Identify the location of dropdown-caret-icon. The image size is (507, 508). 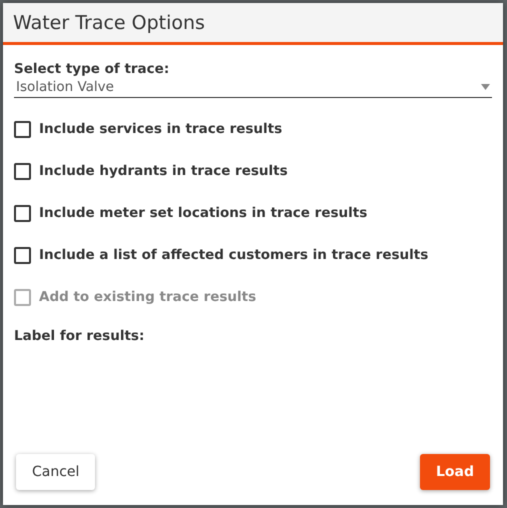
(485, 87).